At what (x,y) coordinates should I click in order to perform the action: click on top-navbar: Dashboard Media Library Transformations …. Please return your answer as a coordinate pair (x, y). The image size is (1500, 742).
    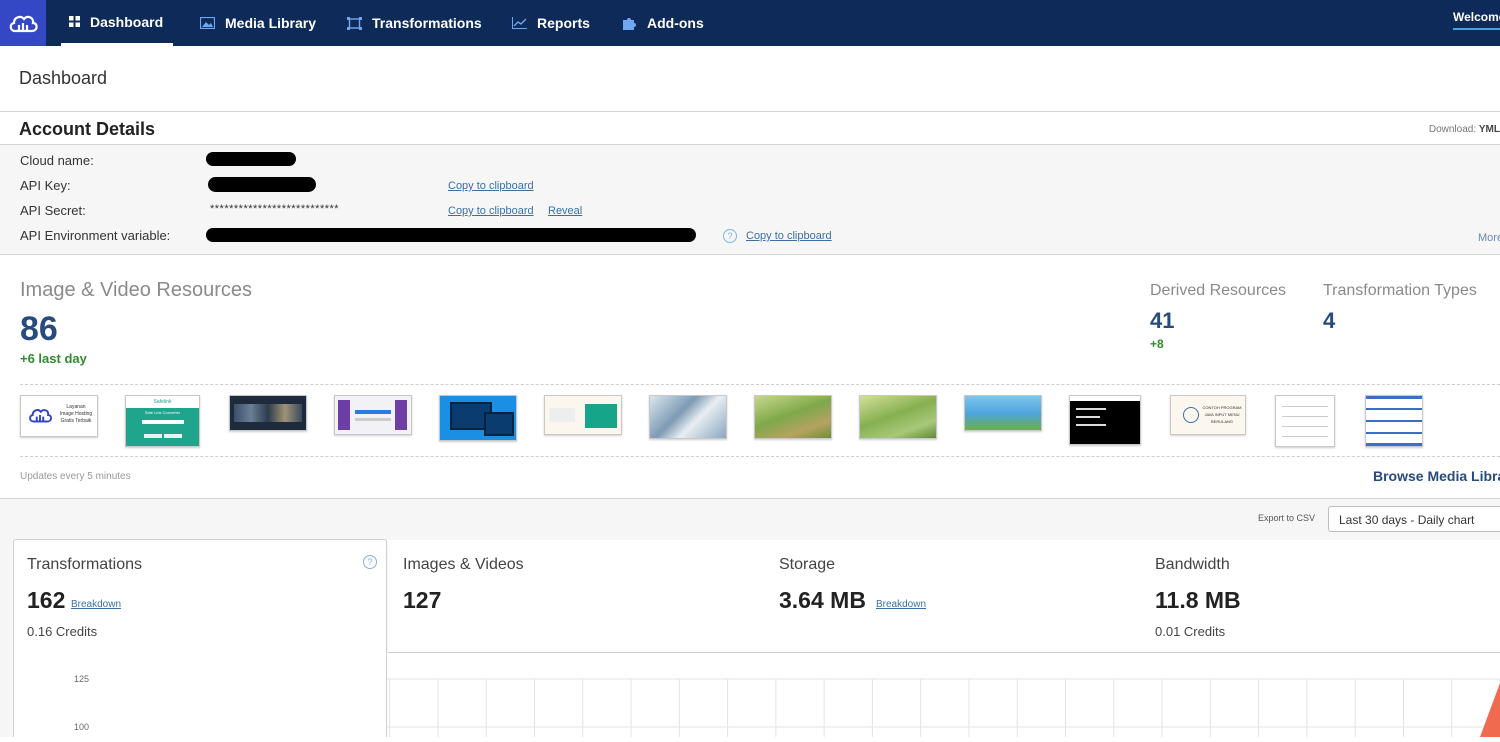
    Looking at the image, I should click on (750, 23).